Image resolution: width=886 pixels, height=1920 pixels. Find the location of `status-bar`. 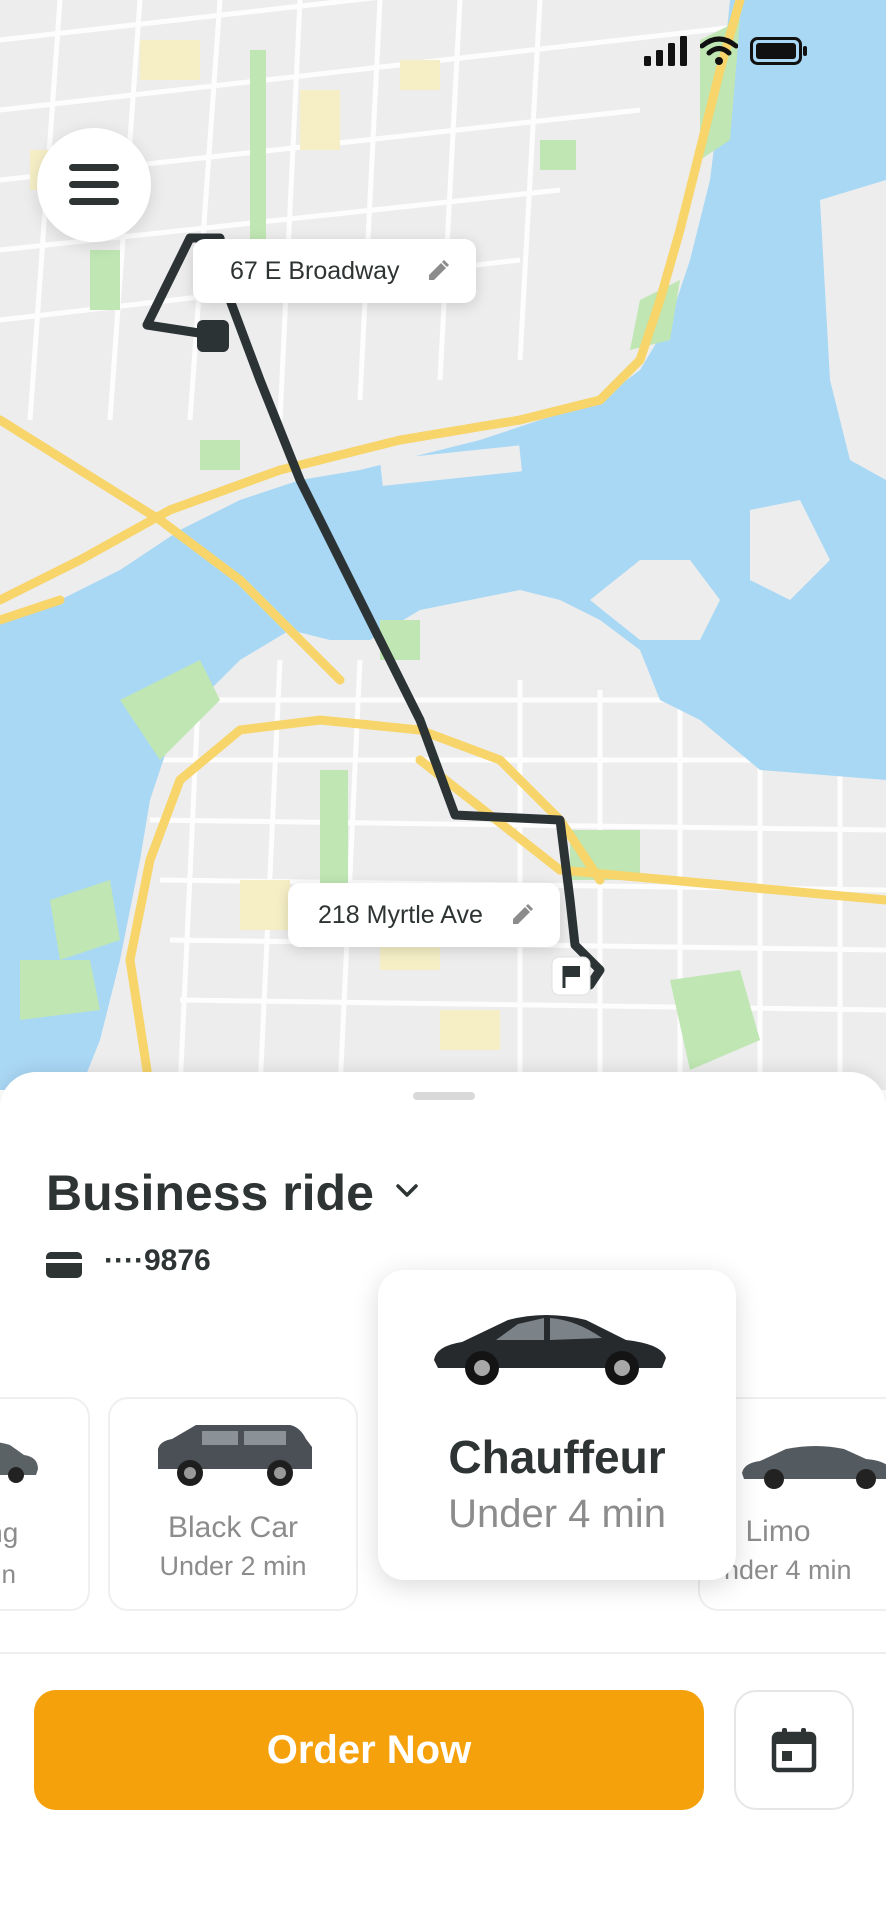

status-bar is located at coordinates (726, 51).